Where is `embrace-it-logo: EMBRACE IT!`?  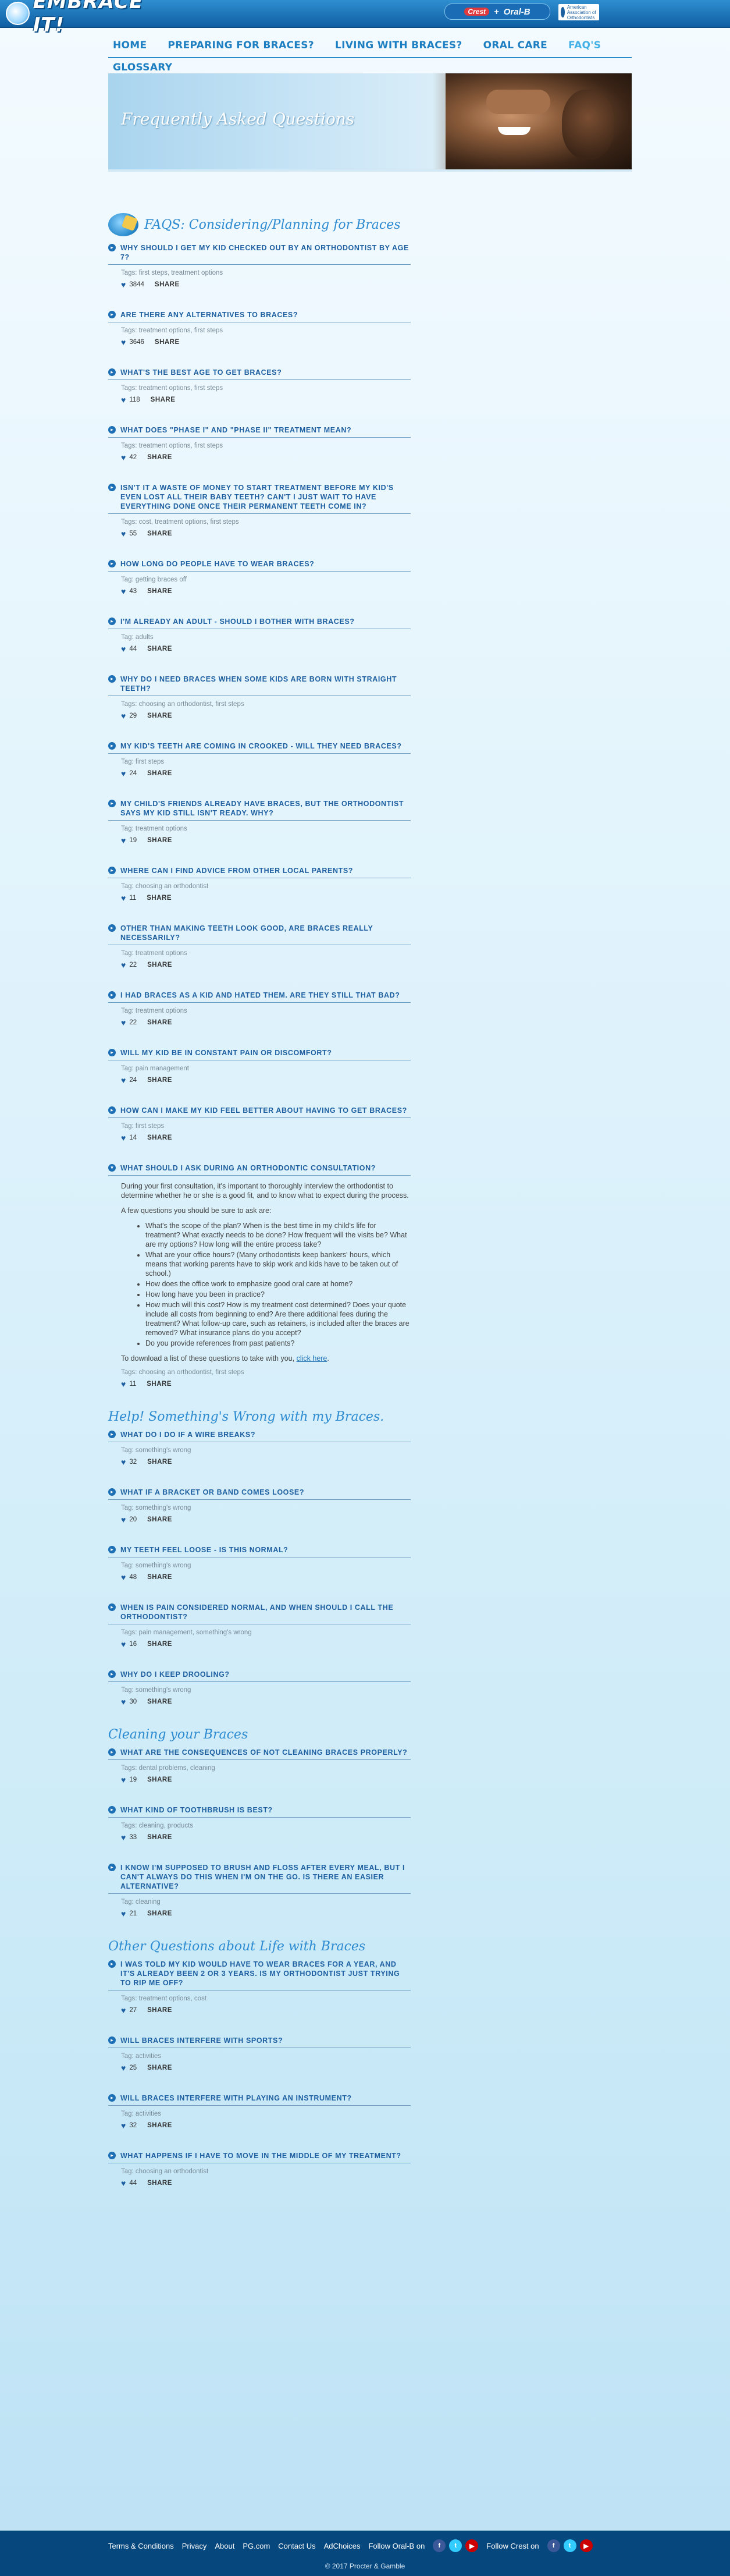 embrace-it-logo: EMBRACE IT! is located at coordinates (82, 18).